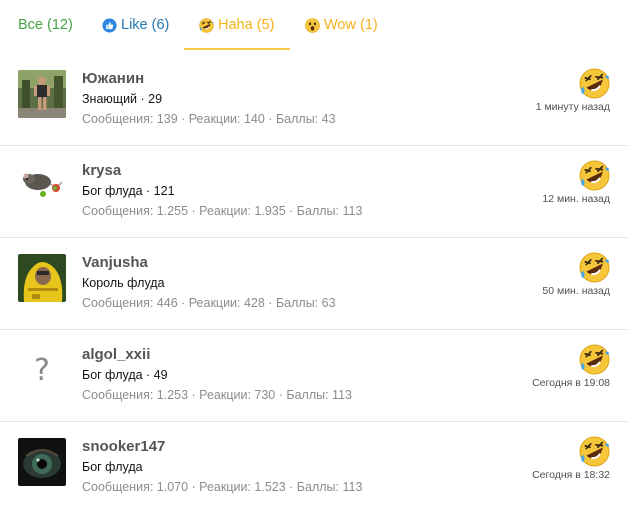 This screenshot has height=517, width=633. Describe the element at coordinates (43, 194) in the screenshot. I see `online-status-dot` at that location.